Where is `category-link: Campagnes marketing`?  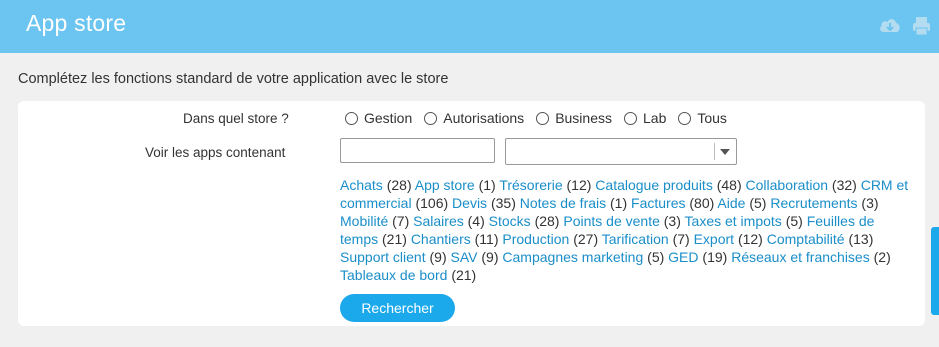 category-link: Campagnes marketing is located at coordinates (572, 257).